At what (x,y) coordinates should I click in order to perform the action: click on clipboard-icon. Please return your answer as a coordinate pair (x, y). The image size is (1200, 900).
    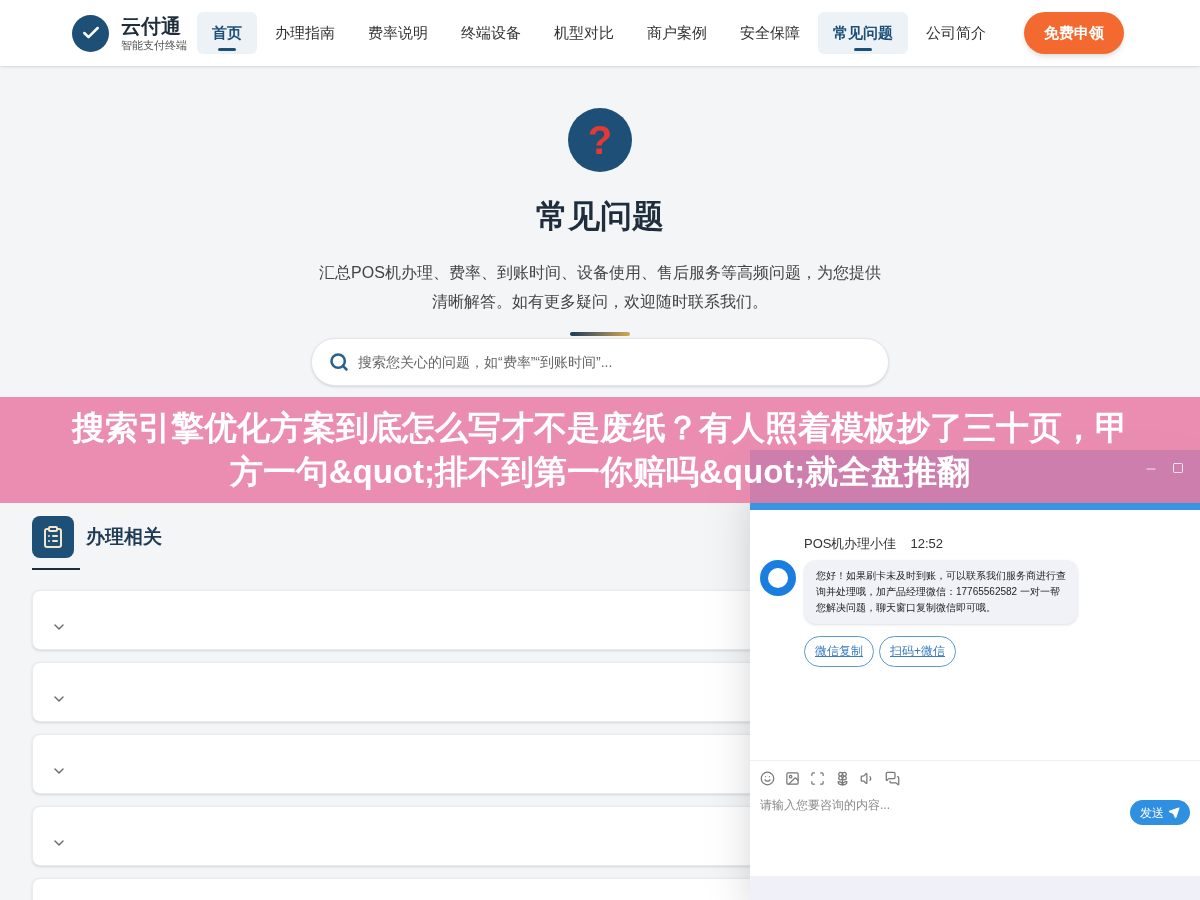
    Looking at the image, I should click on (53, 537).